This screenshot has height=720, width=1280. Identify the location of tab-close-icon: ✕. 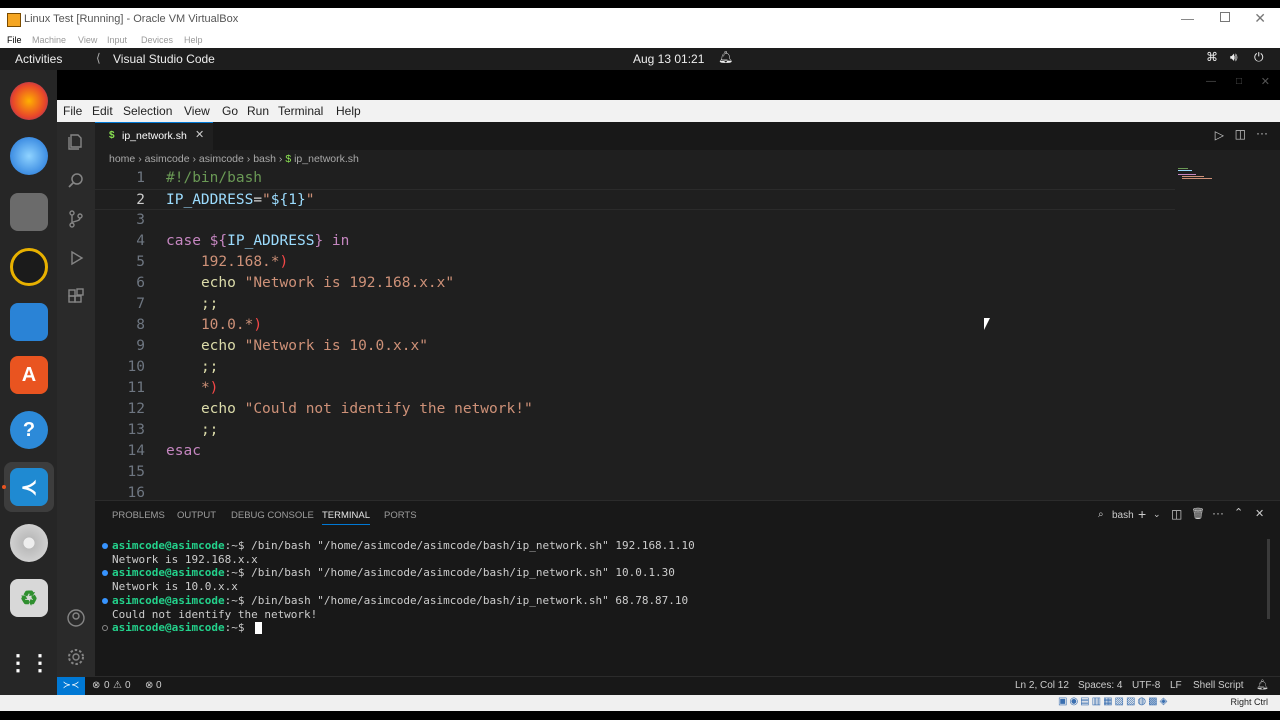
(199, 134).